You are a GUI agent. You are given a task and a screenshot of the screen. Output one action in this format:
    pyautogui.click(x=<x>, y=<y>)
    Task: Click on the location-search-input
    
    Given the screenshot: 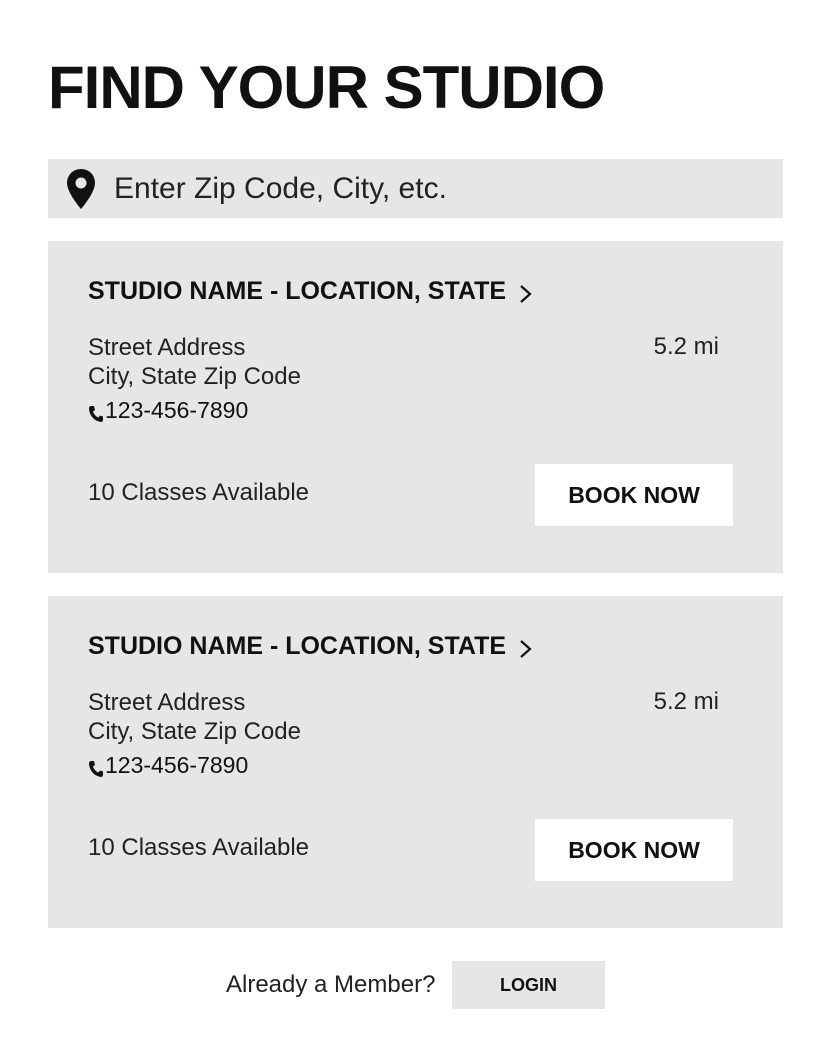 What is the action you would take?
    pyautogui.click(x=434, y=188)
    